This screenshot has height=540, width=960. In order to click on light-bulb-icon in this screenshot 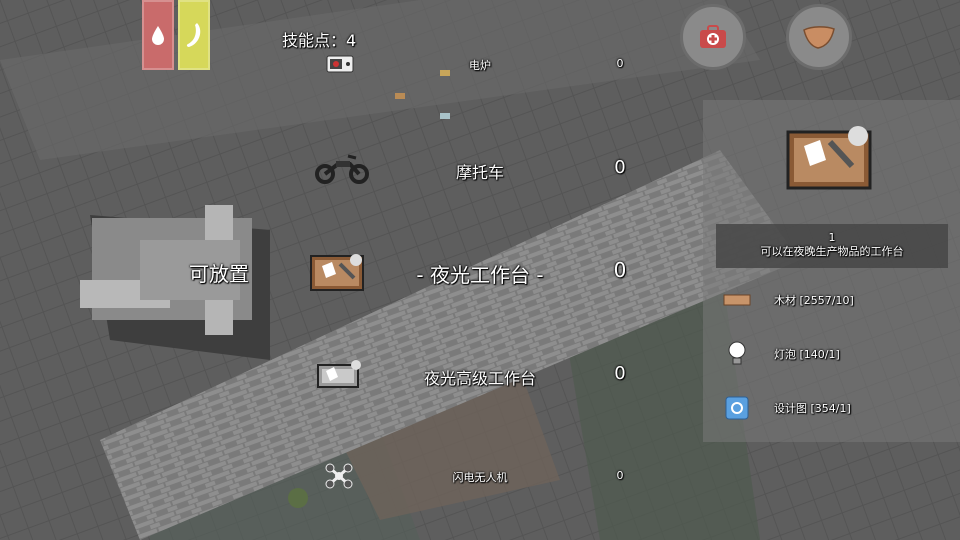, I will do `click(737, 353)`.